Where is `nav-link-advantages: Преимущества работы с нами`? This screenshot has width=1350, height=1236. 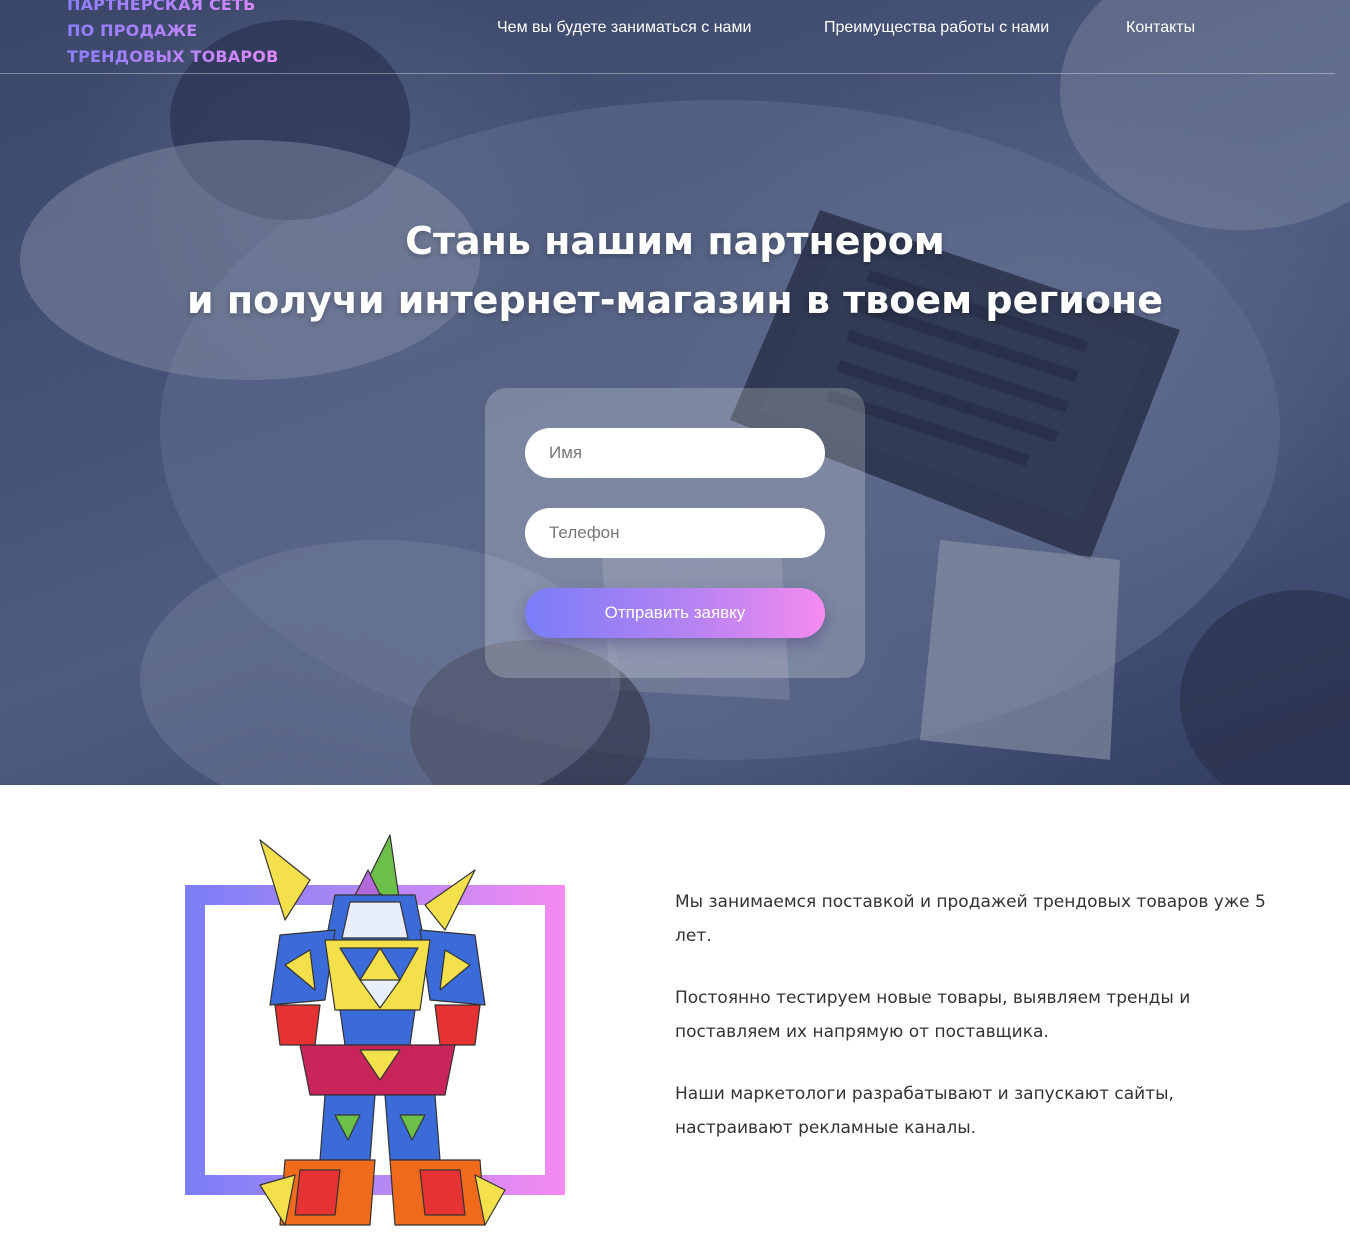
nav-link-advantages: Преимущества работы с нами is located at coordinates (936, 28).